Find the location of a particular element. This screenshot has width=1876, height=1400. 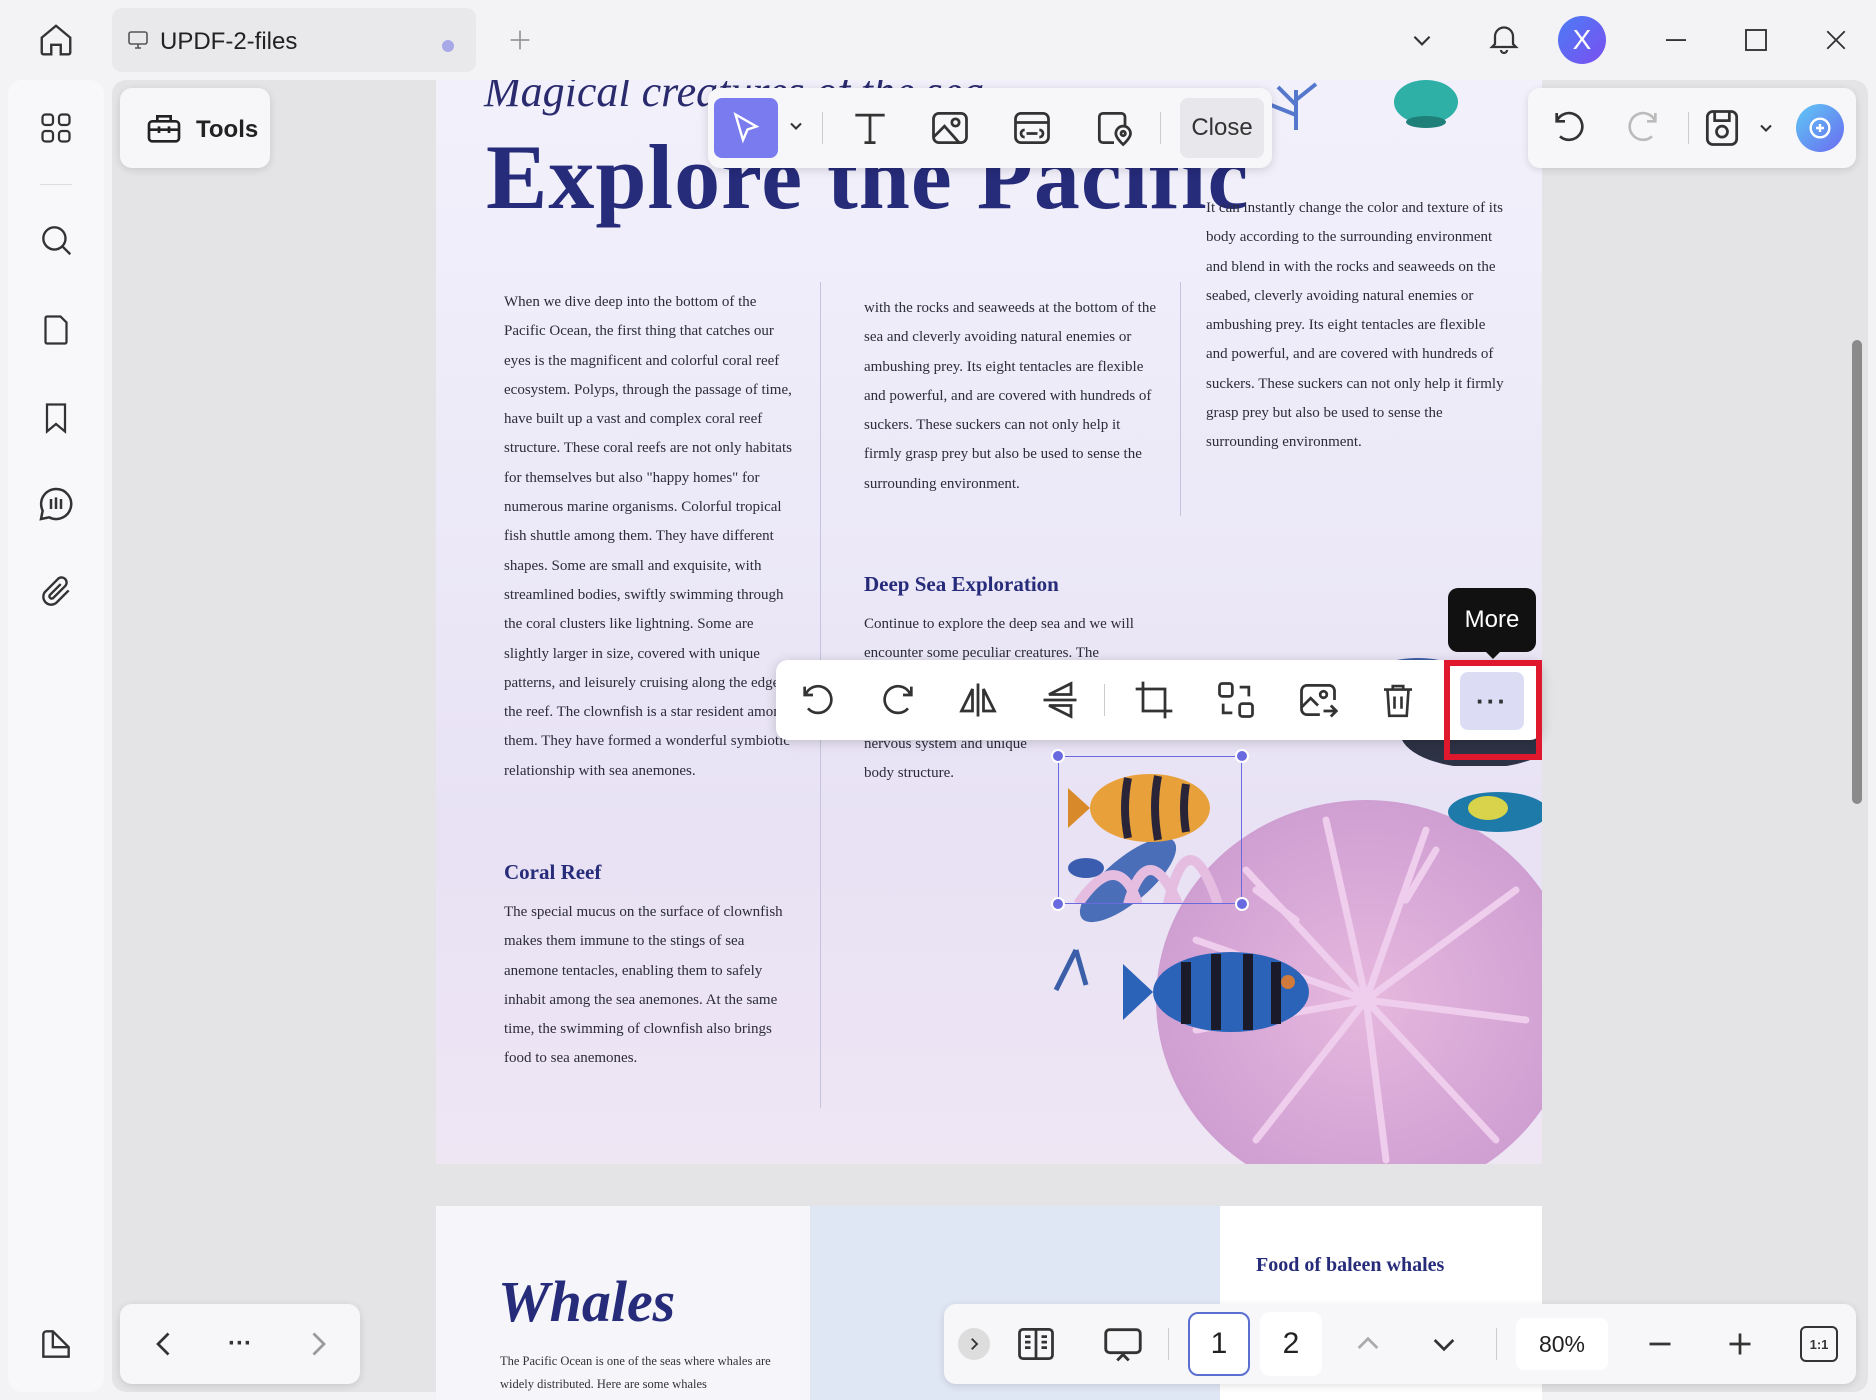

search-icon is located at coordinates (56, 240).